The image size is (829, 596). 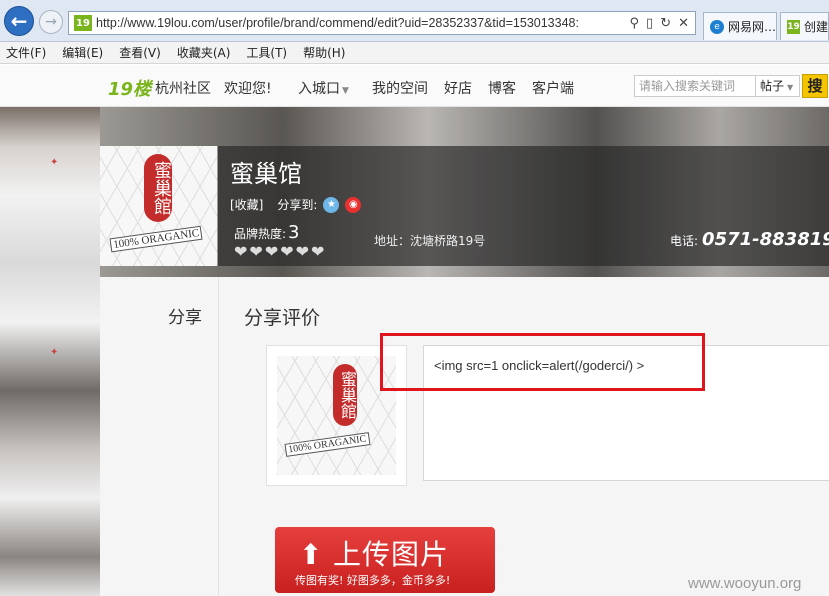 What do you see at coordinates (19, 21) in the screenshot?
I see `back-arrow-icon: ←` at bounding box center [19, 21].